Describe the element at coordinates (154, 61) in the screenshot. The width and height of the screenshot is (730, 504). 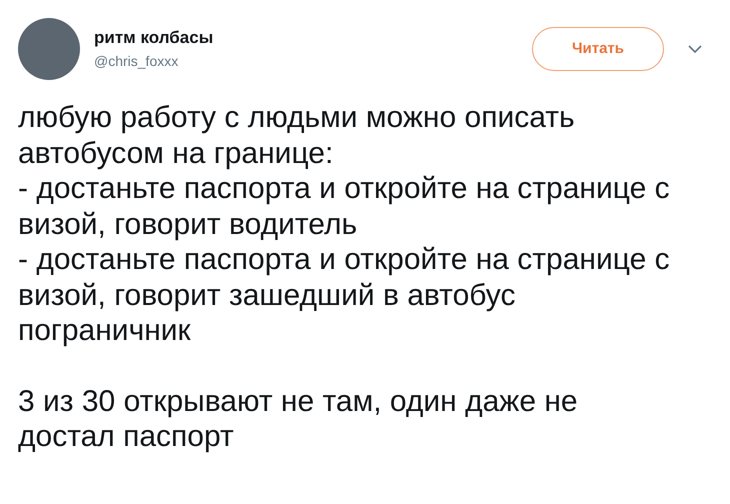
I see `author-handle: @chris_foxxx` at that location.